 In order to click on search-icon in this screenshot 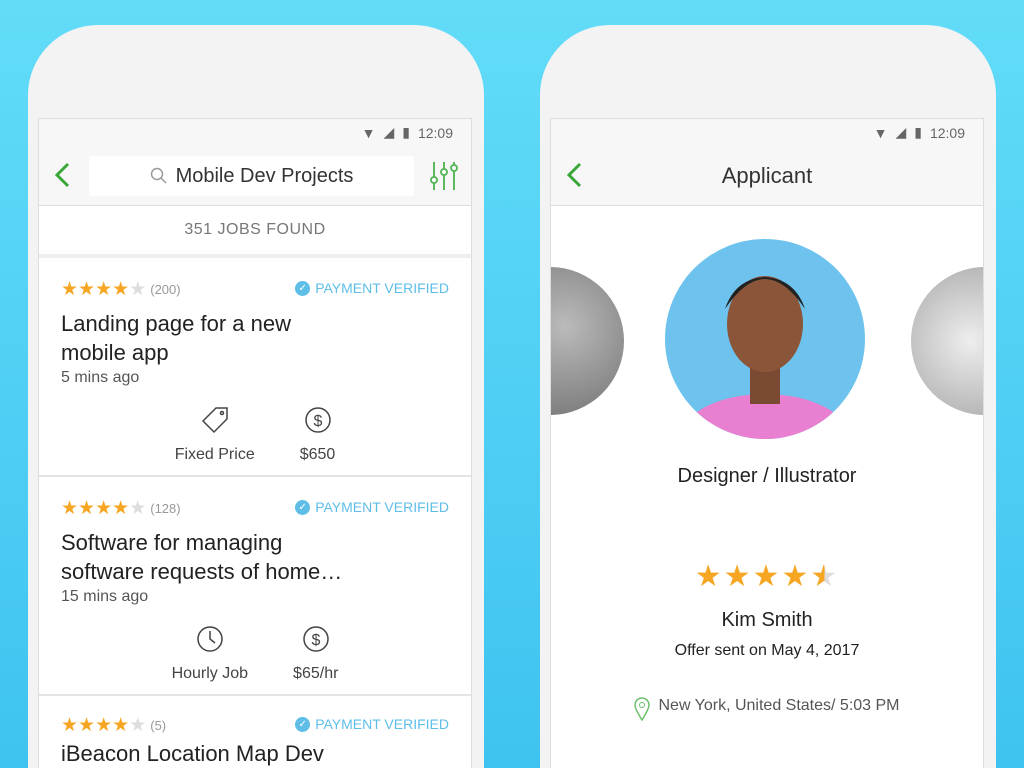, I will do `click(158, 175)`.